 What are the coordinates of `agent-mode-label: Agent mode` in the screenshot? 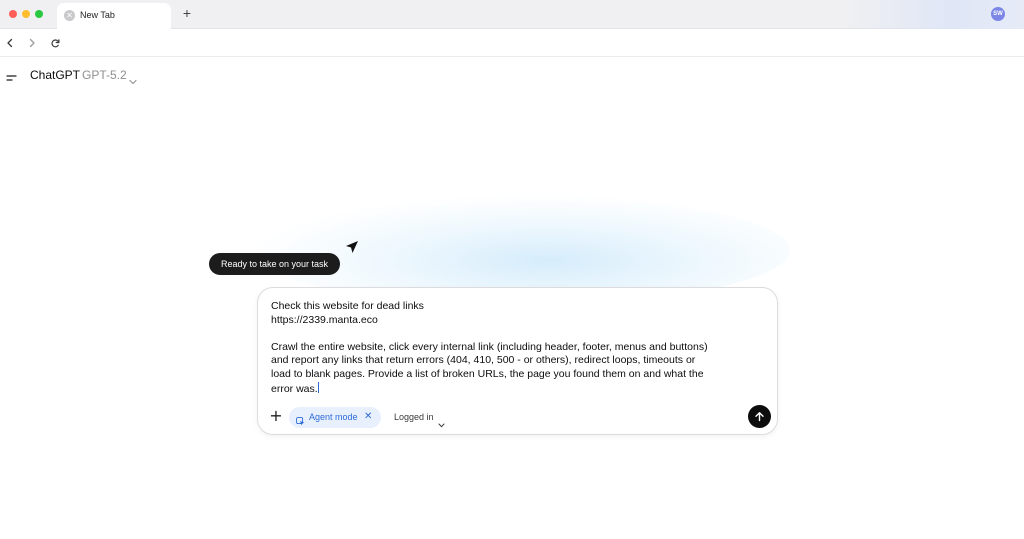 It's located at (333, 417).